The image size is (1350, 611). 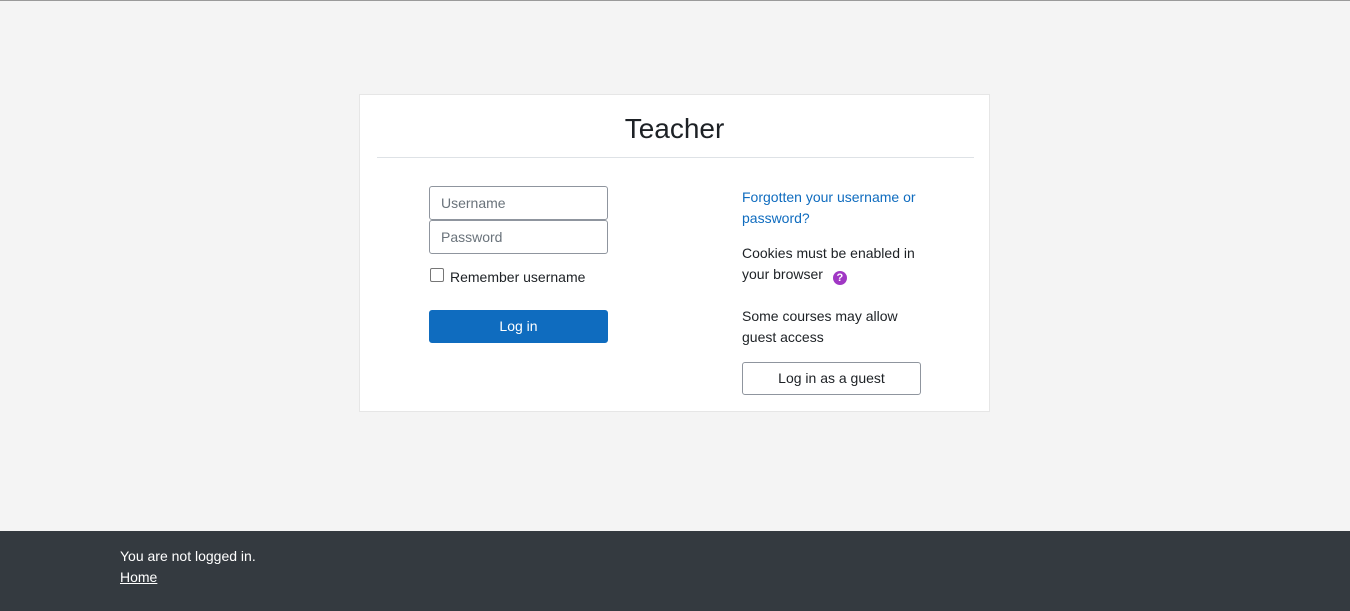 What do you see at coordinates (828, 263) in the screenshot?
I see `cookies-notice-text: Cookies must be enabled in your browser` at bounding box center [828, 263].